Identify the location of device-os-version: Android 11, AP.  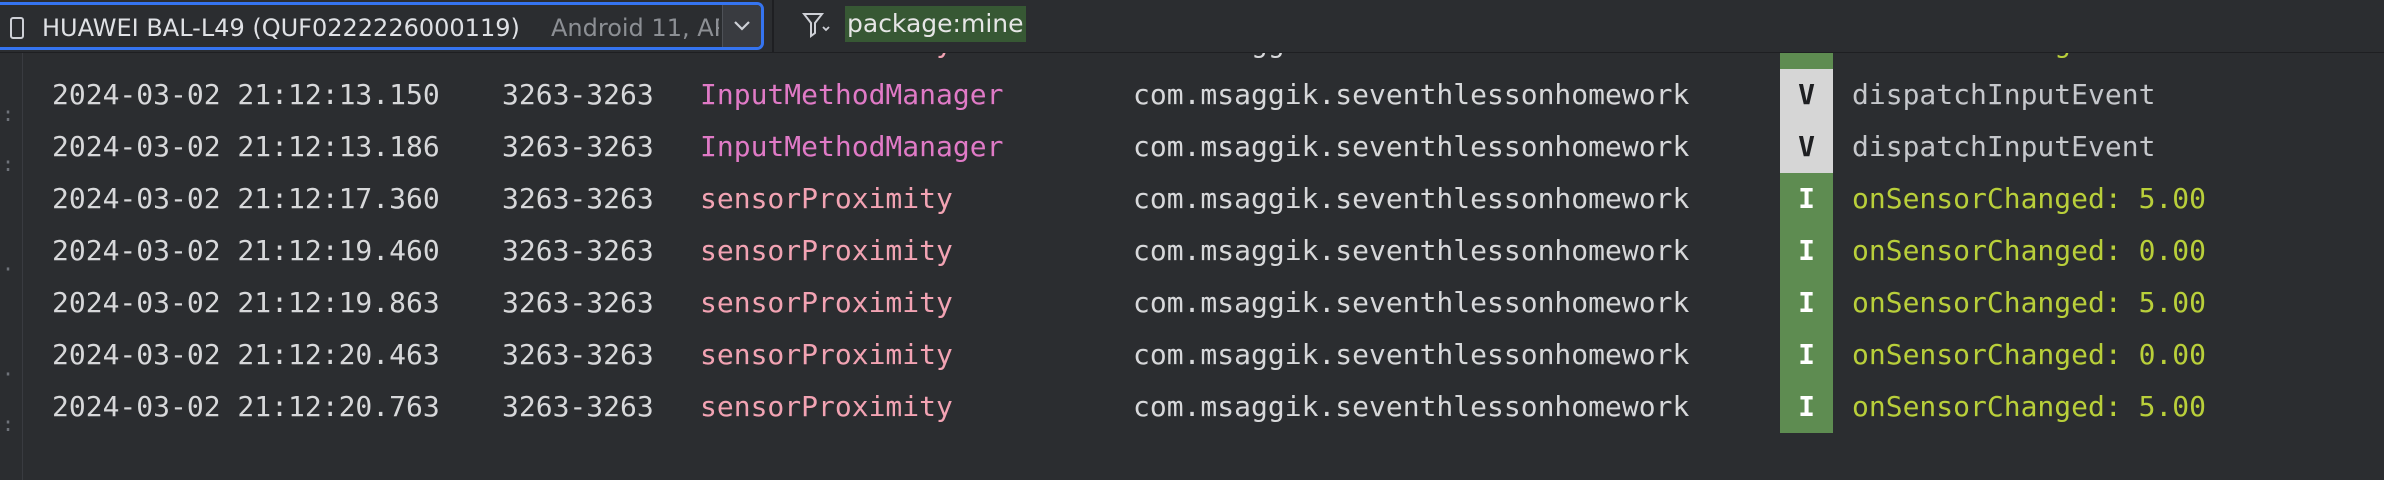
(635, 28).